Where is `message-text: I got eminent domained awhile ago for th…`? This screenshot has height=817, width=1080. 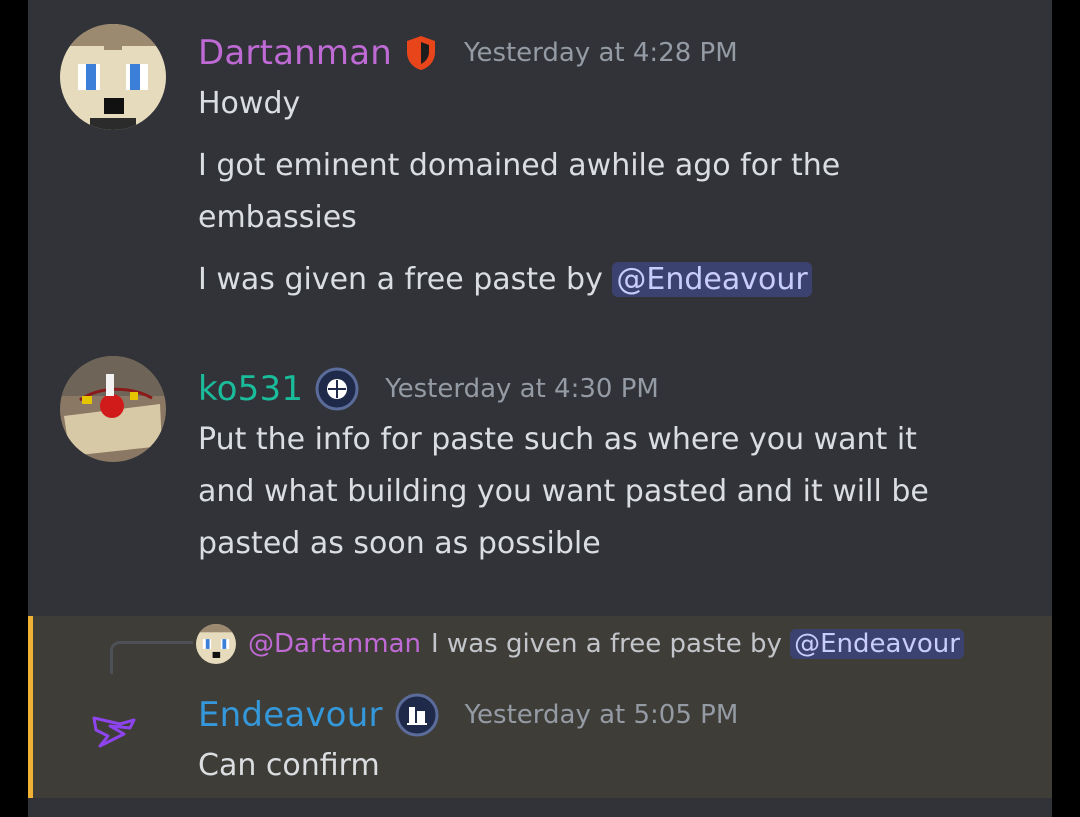 message-text: I got eminent domained awhile ago for th… is located at coordinates (519, 165).